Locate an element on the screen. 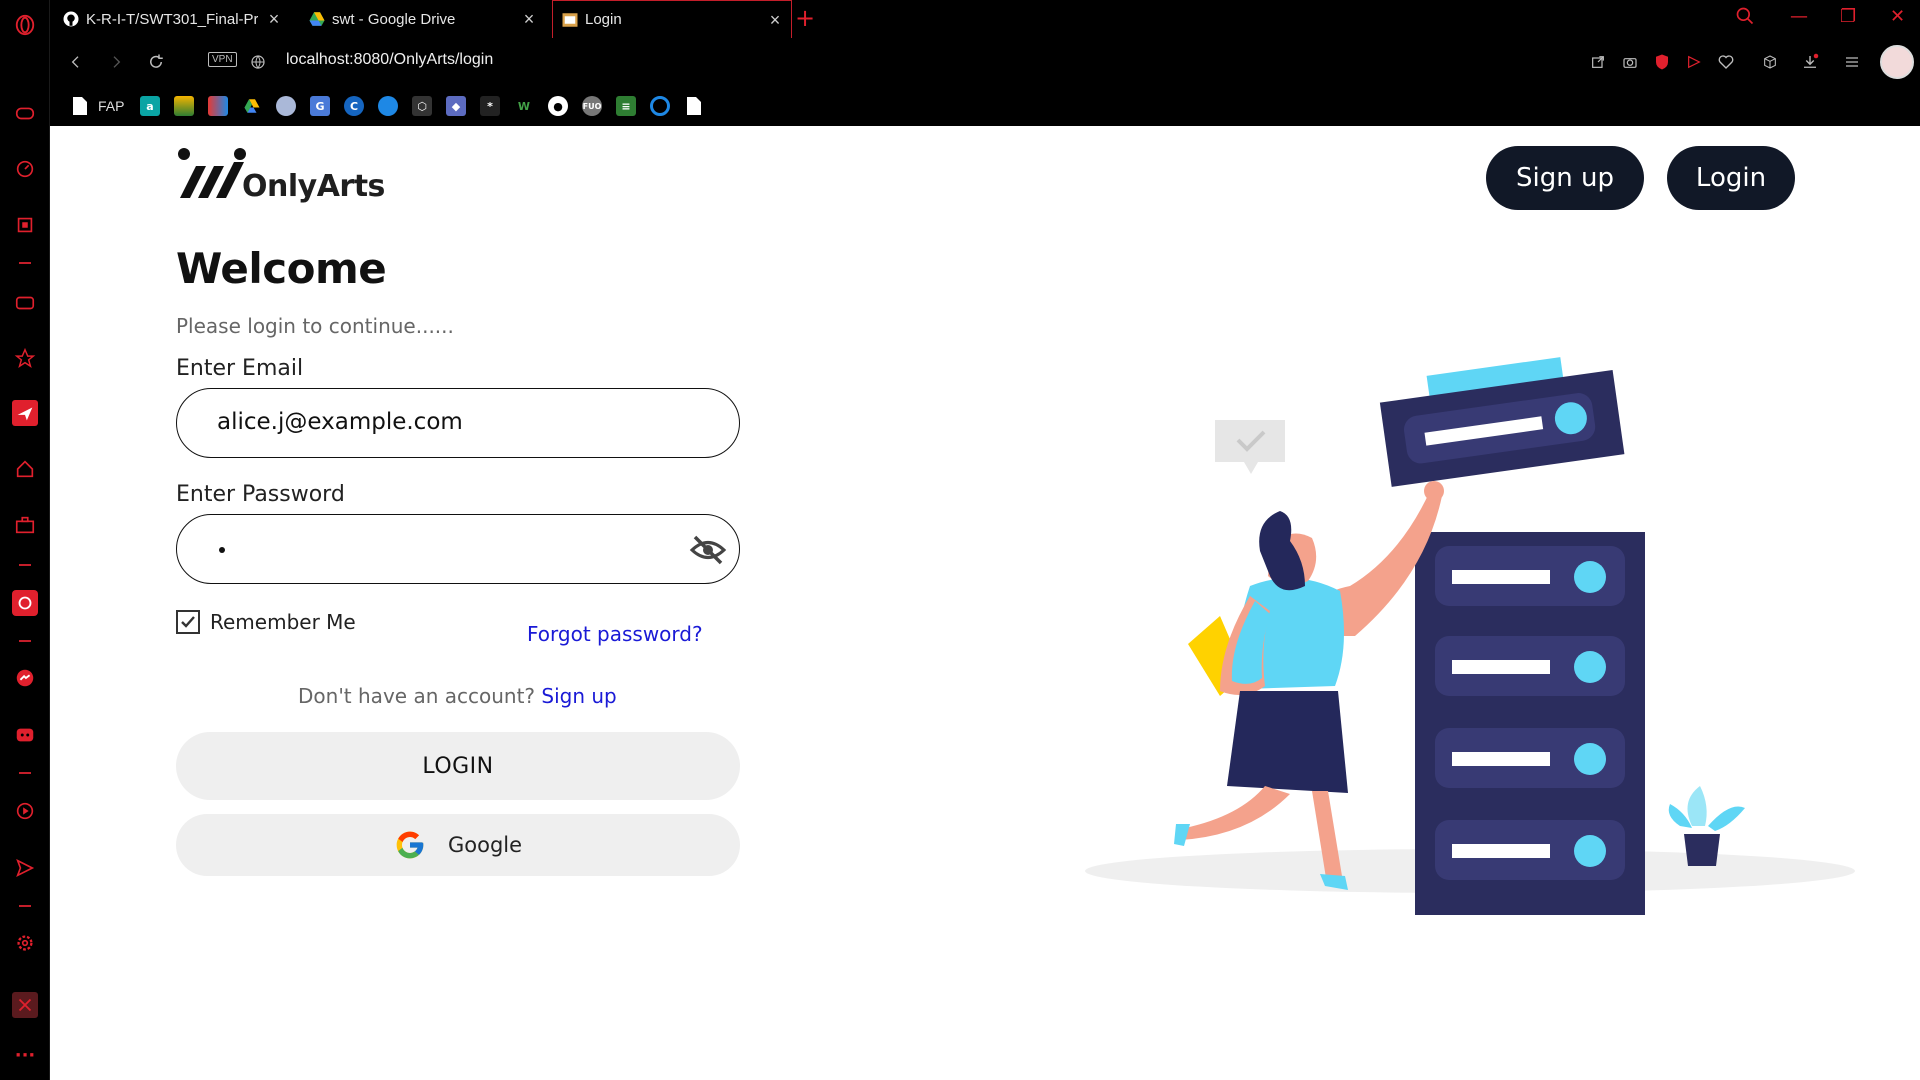 The height and width of the screenshot is (1080, 1920). easy-setup-icon is located at coordinates (1852, 62).